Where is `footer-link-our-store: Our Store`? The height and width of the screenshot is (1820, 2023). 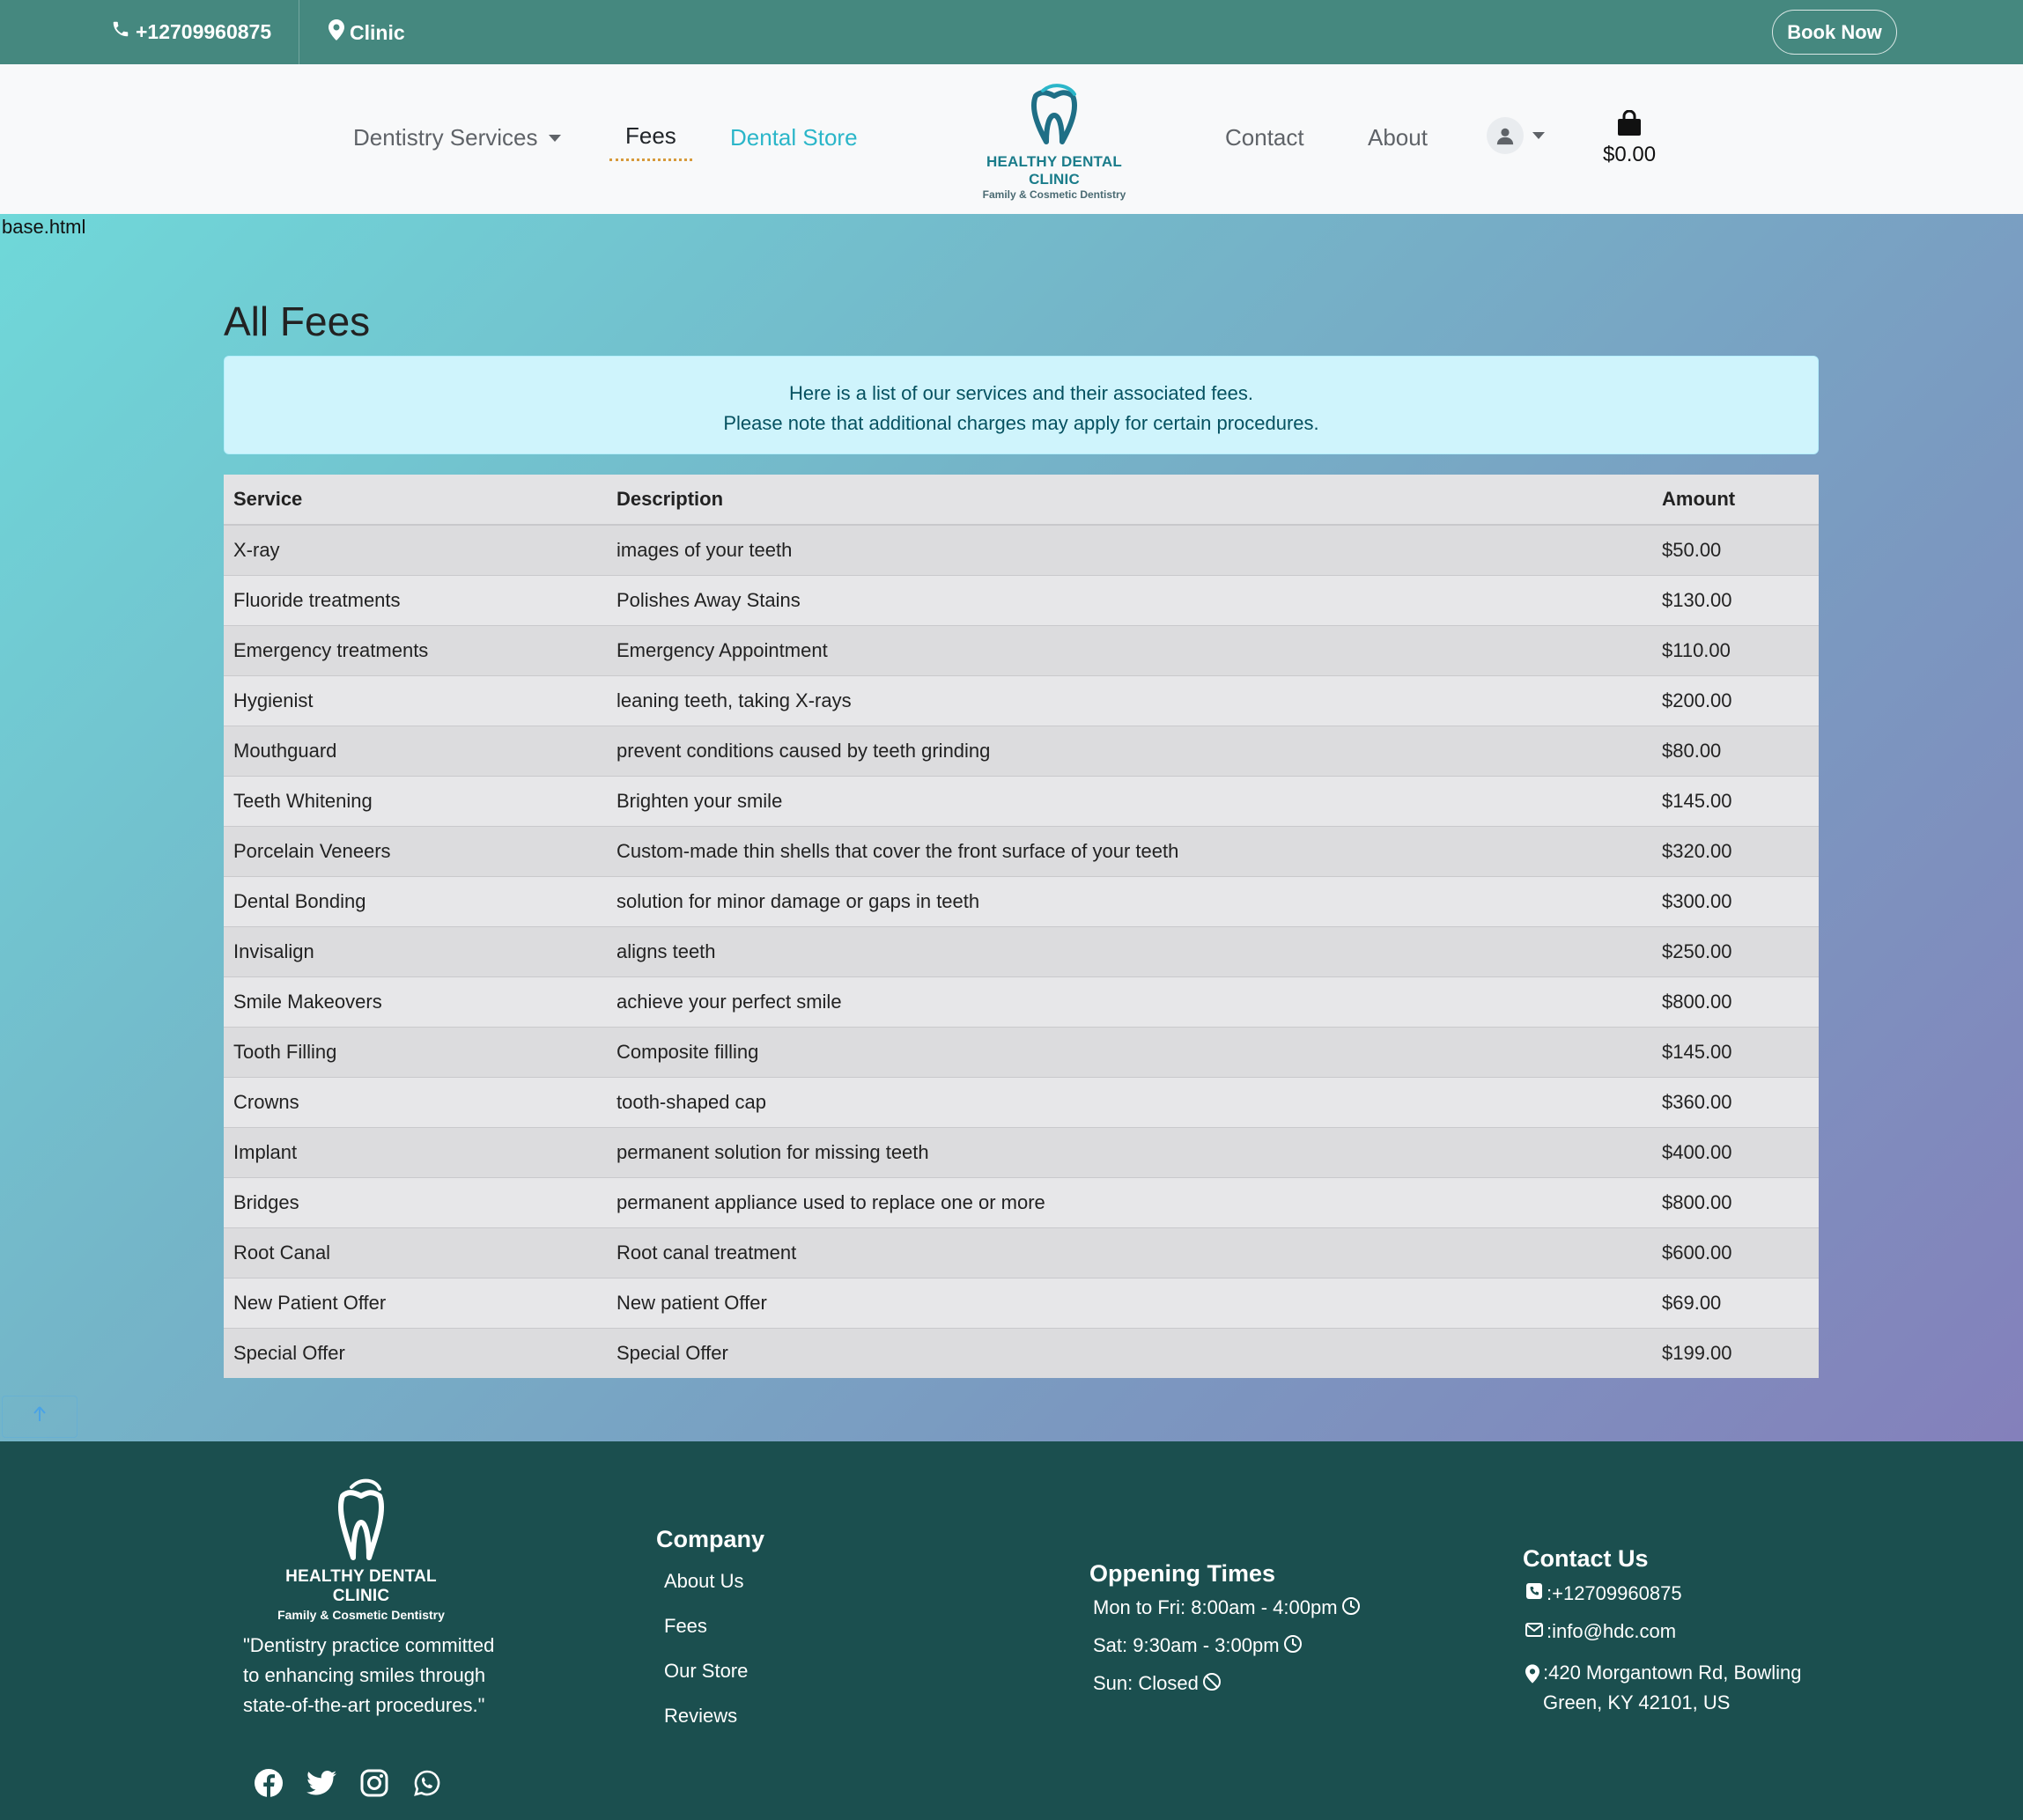 footer-link-our-store: Our Store is located at coordinates (706, 1682).